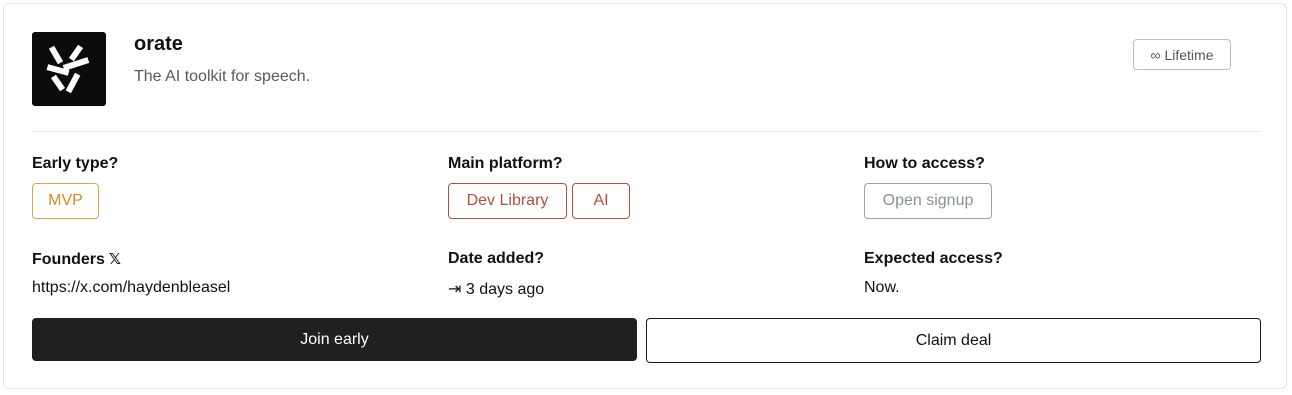 The width and height of the screenshot is (1292, 395). What do you see at coordinates (1155, 54) in the screenshot?
I see `infinity-icon: ∞` at bounding box center [1155, 54].